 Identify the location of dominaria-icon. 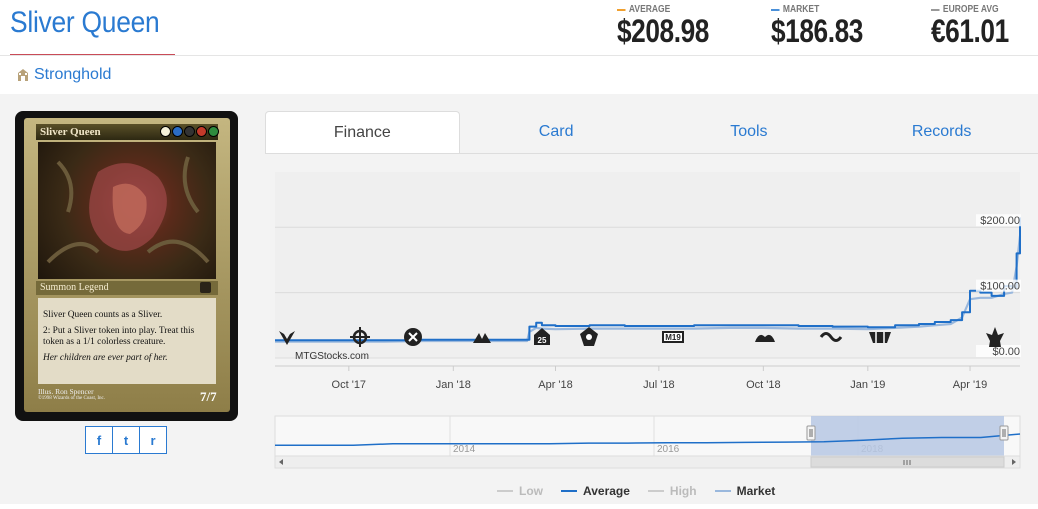
(589, 337).